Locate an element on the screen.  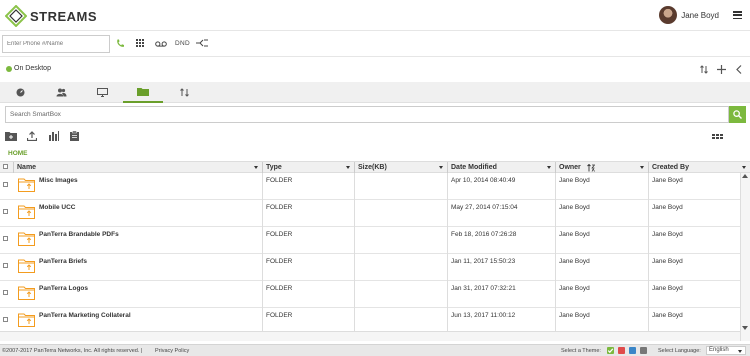
new-folder-icon is located at coordinates (11, 136).